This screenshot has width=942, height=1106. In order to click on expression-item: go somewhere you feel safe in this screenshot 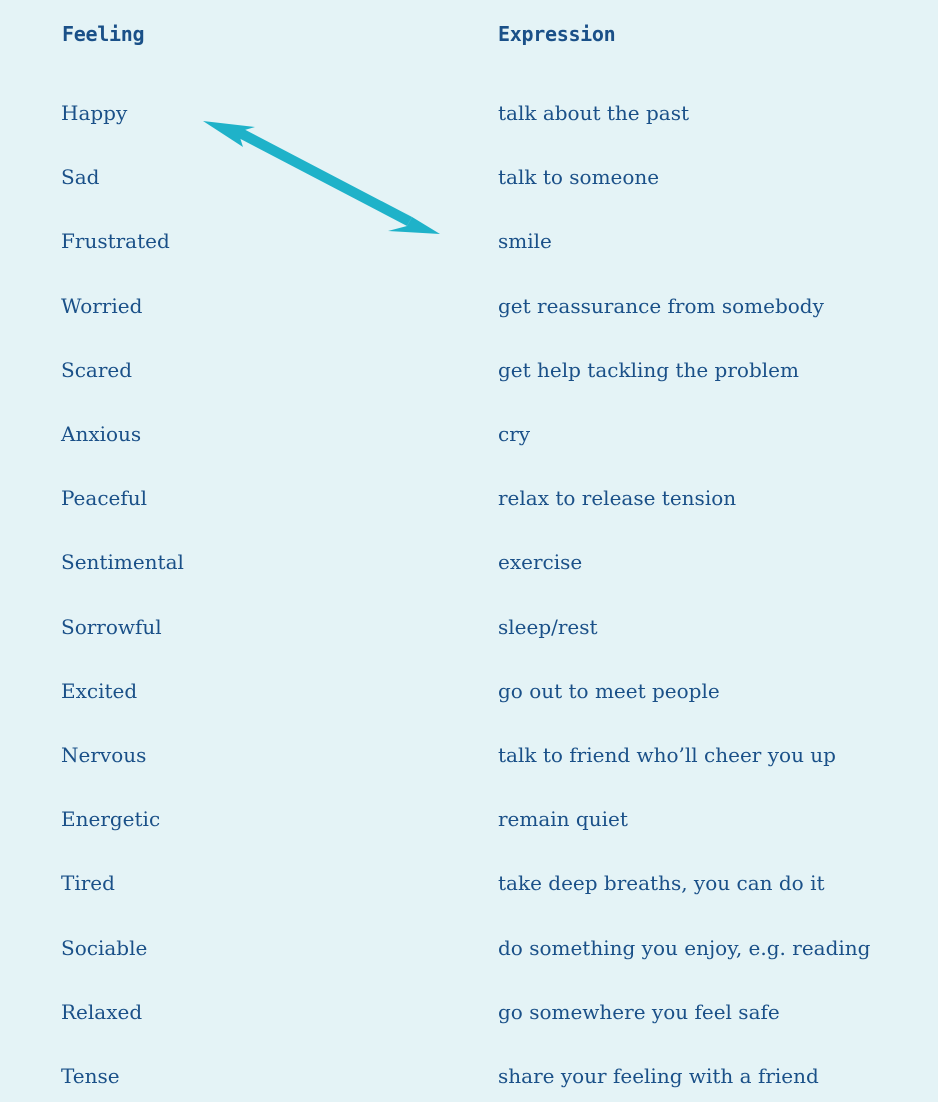, I will do `click(639, 1011)`.